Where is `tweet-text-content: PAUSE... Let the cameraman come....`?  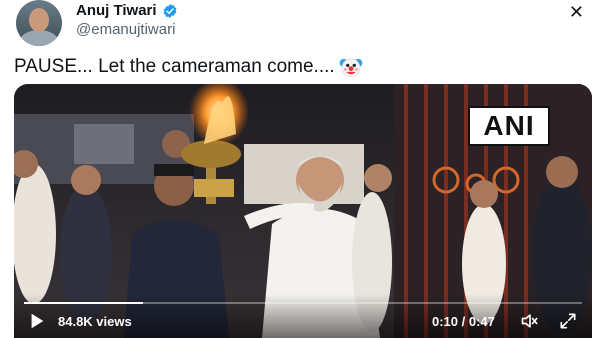 tweet-text-content: PAUSE... Let the cameraman come.... is located at coordinates (174, 66).